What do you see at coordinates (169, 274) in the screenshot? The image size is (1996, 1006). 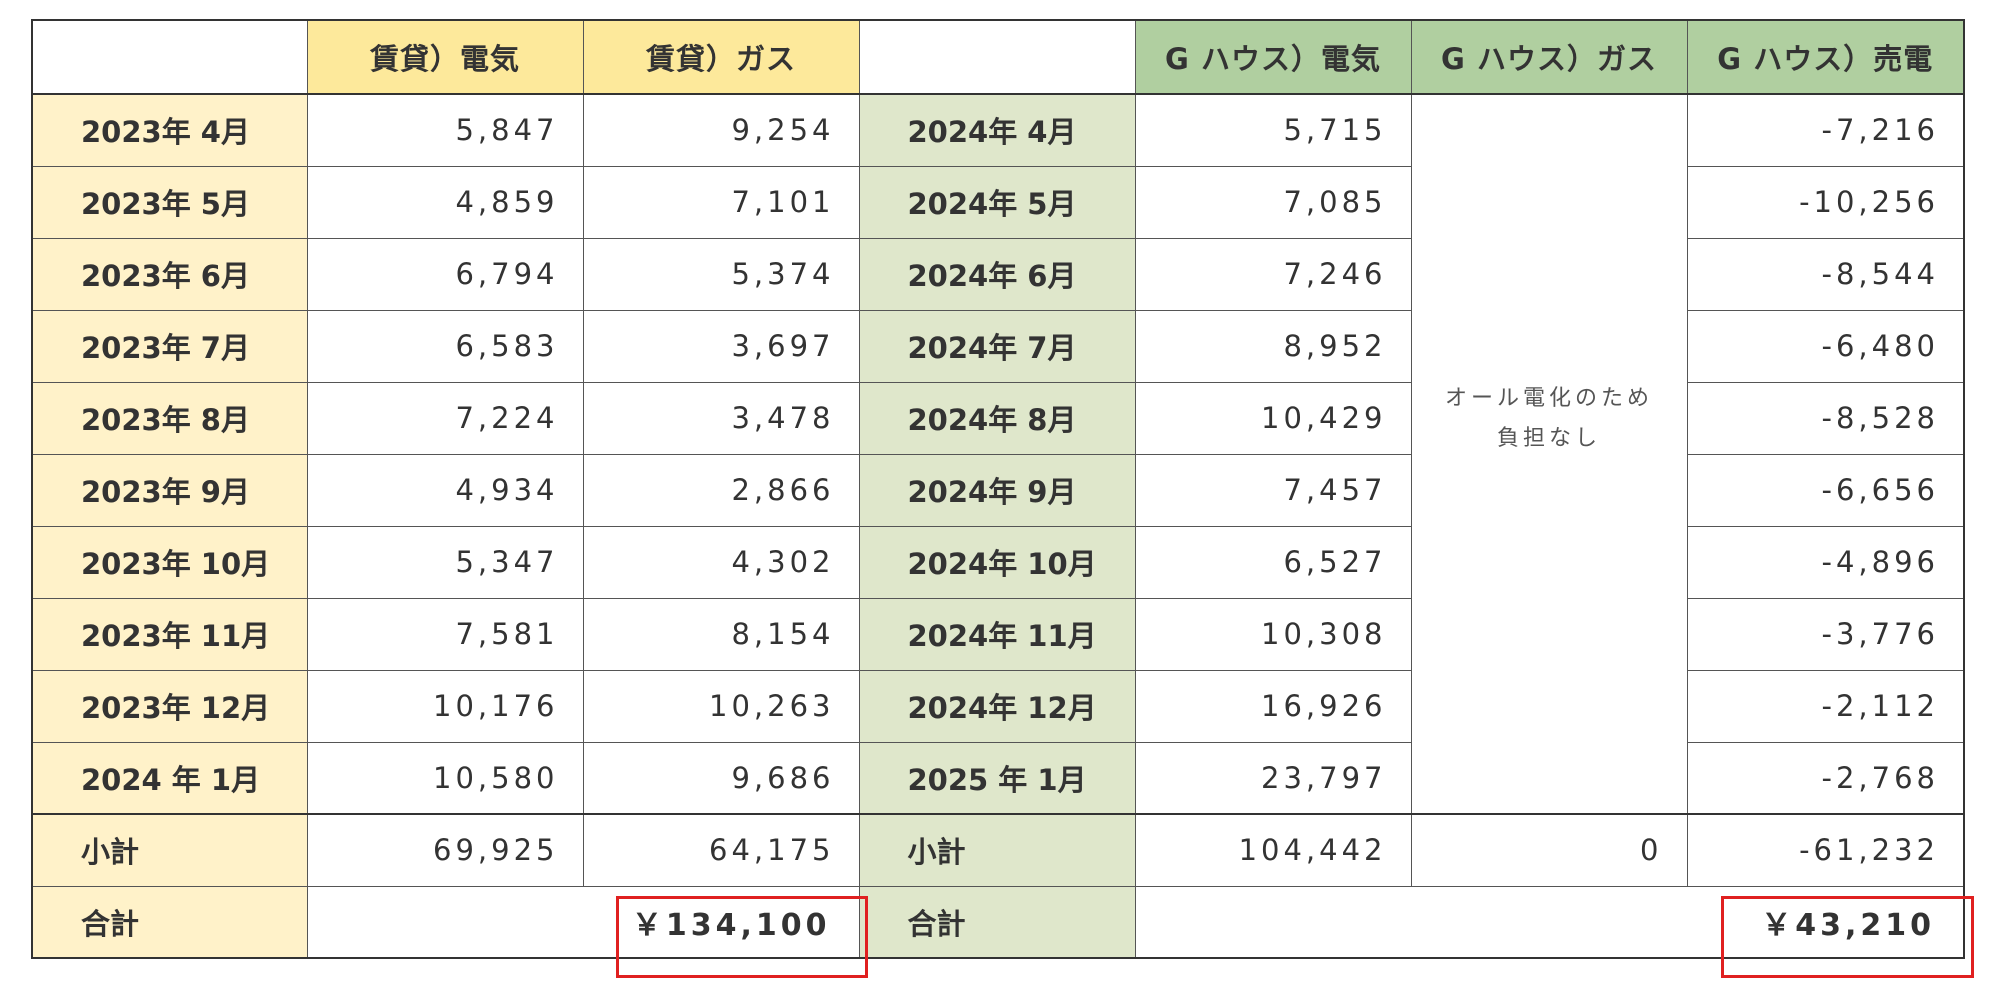 I see `rent-month-label: 2023年 6月` at bounding box center [169, 274].